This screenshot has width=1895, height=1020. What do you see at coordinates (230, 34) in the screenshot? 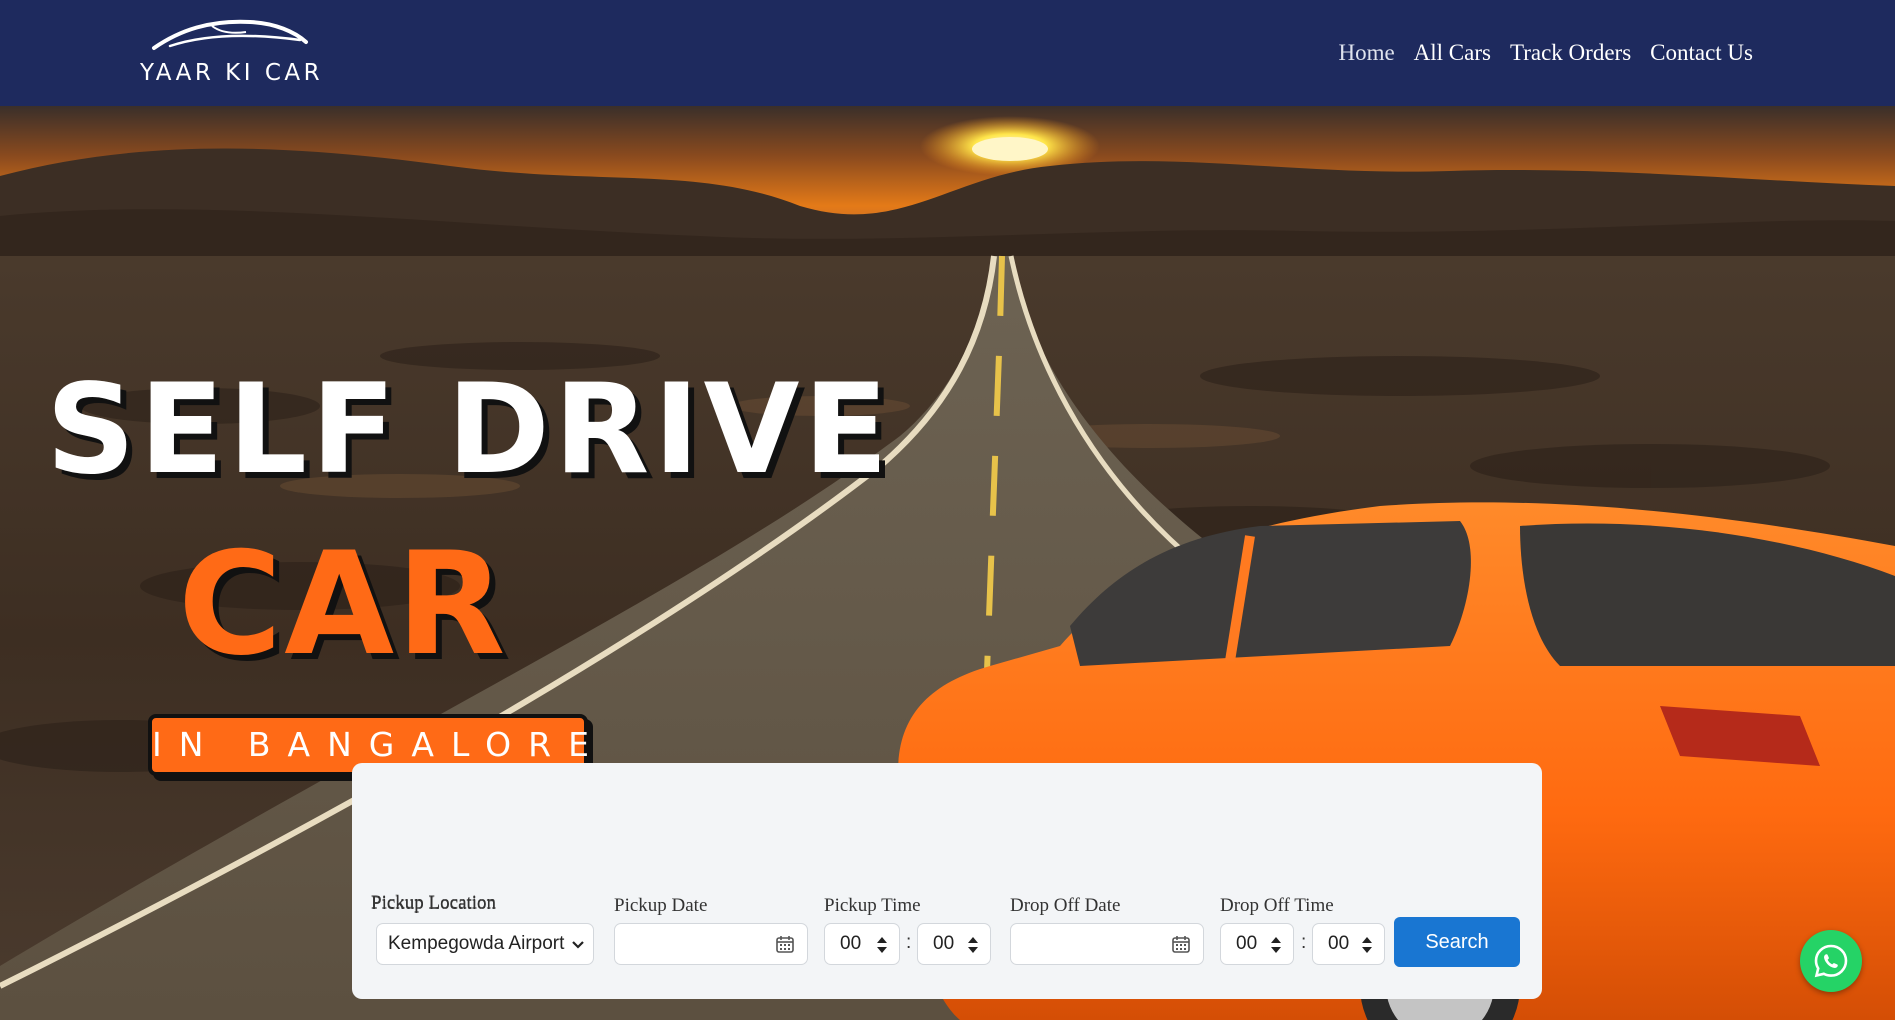
I see `car-logo-icon` at bounding box center [230, 34].